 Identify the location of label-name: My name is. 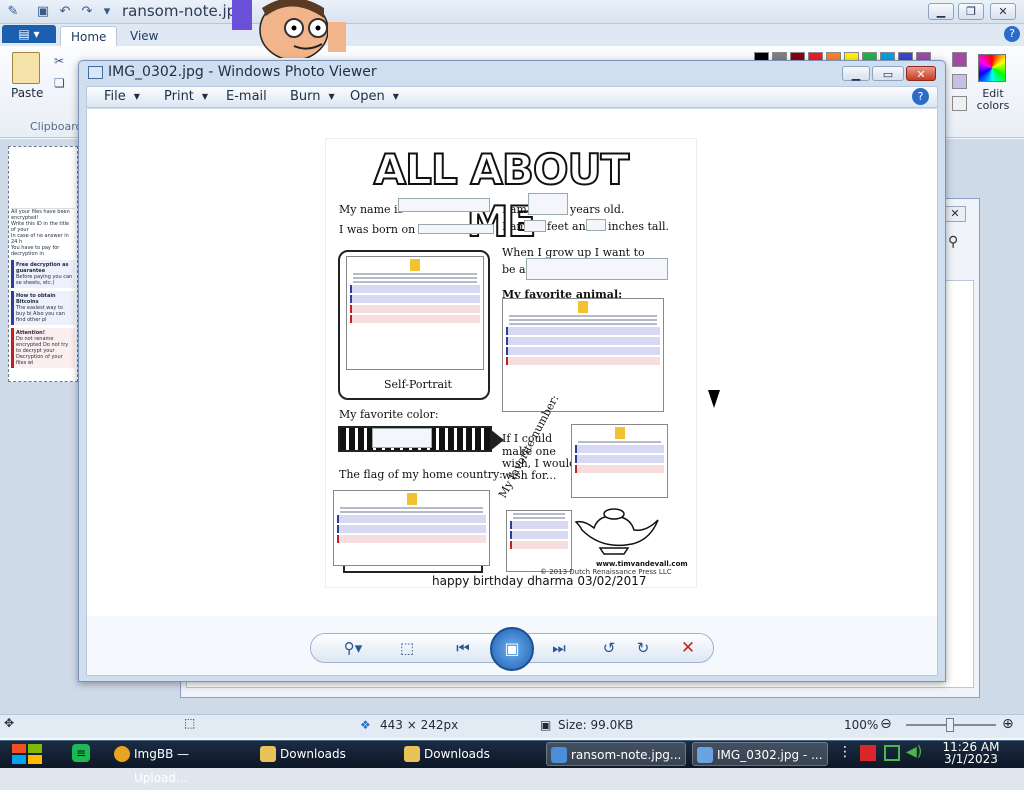
(371, 209).